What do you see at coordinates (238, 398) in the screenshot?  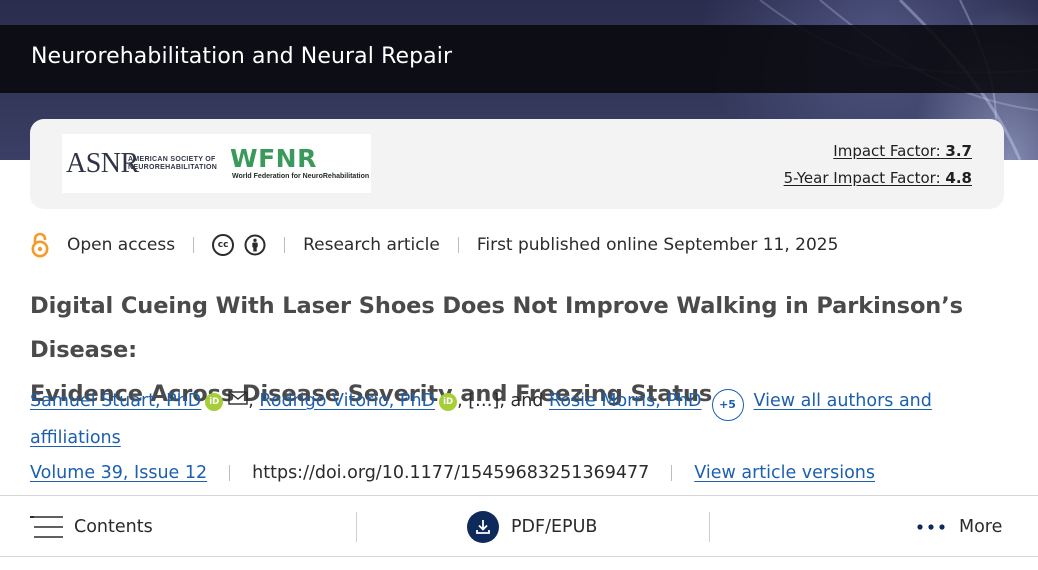 I see `mail-icon` at bounding box center [238, 398].